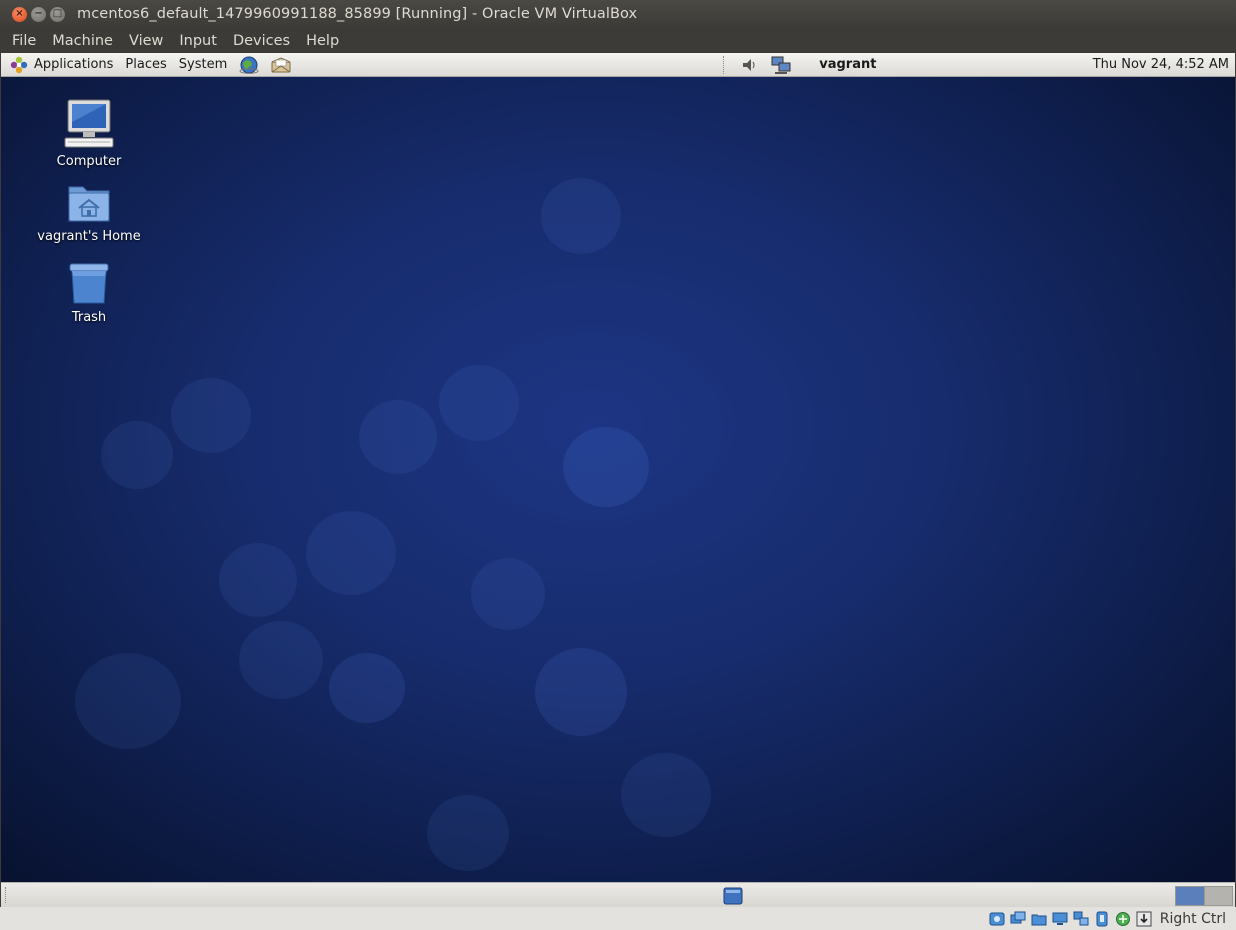 Image resolution: width=1236 pixels, height=930 pixels. I want to click on desktop-icon-computer: Computer, so click(89, 133).